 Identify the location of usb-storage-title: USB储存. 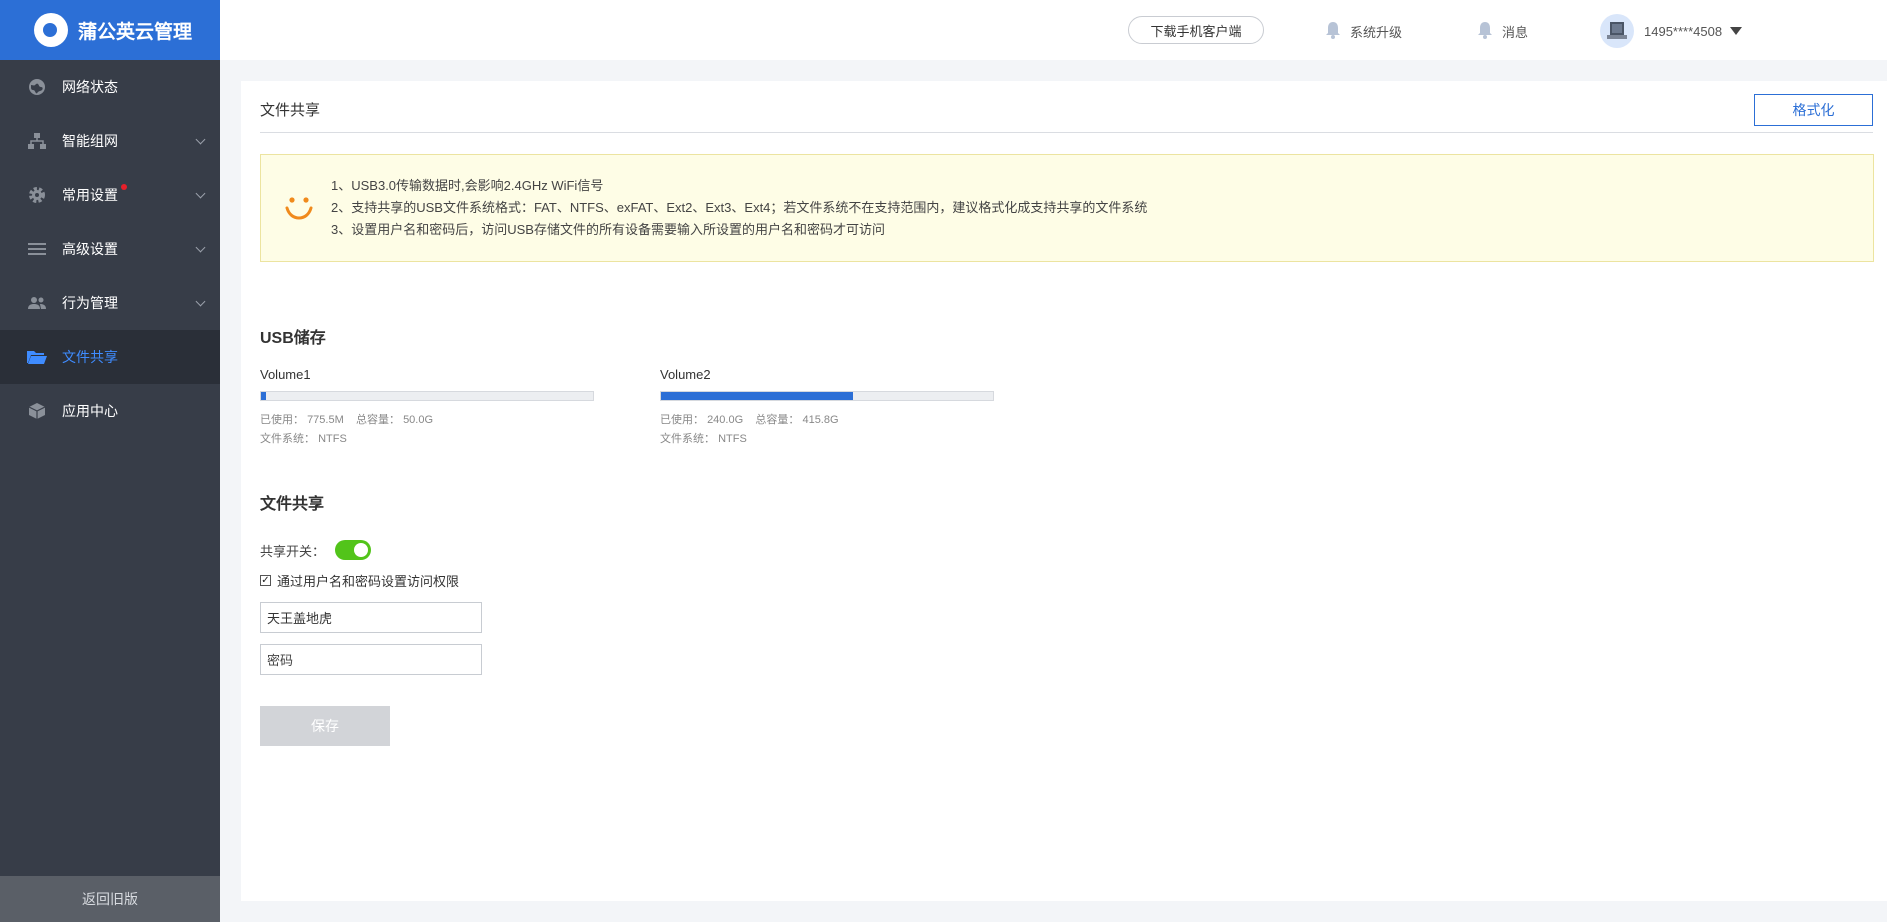
(293, 338).